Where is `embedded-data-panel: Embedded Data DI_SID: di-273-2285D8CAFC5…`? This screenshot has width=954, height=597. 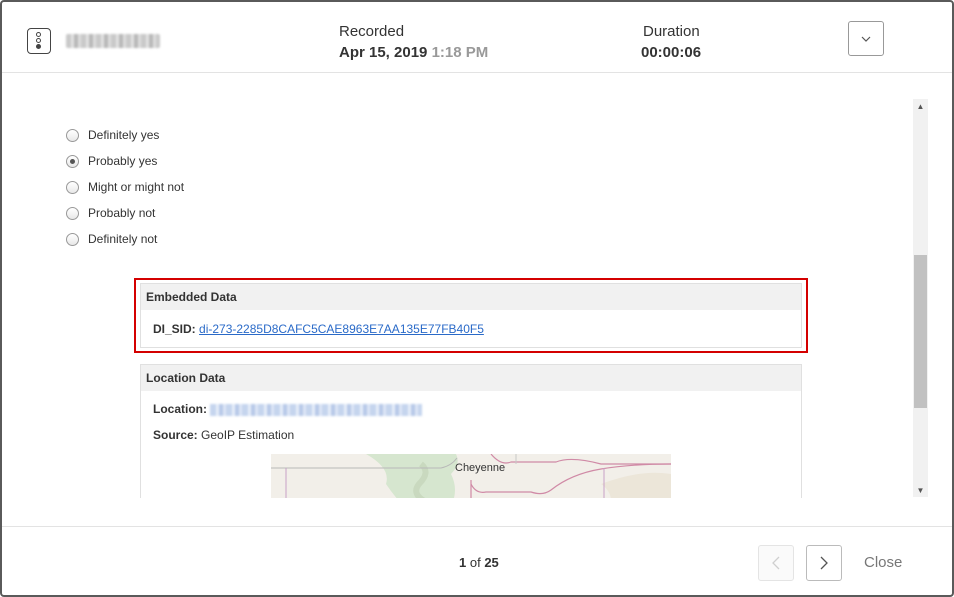 embedded-data-panel: Embedded Data DI_SID: di-273-2285D8CAFC5… is located at coordinates (471, 315).